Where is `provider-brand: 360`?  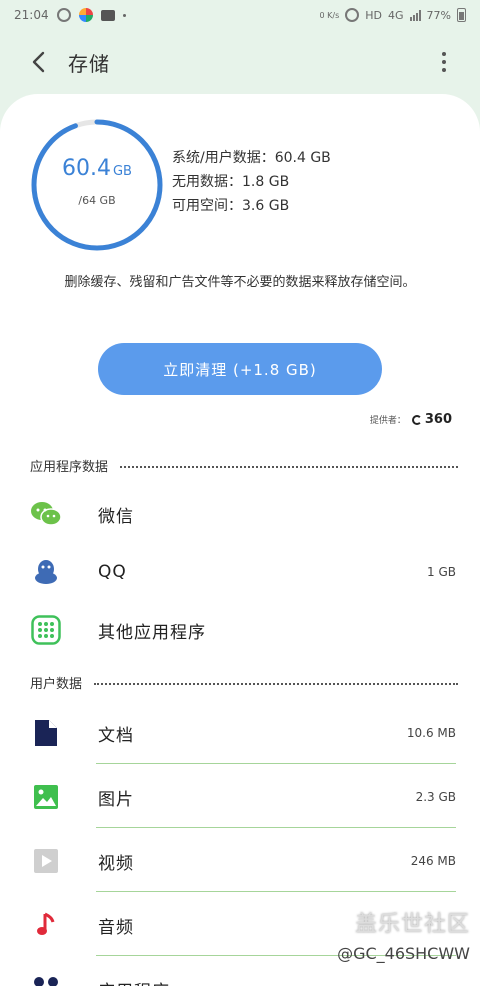 provider-brand: 360 is located at coordinates (431, 419).